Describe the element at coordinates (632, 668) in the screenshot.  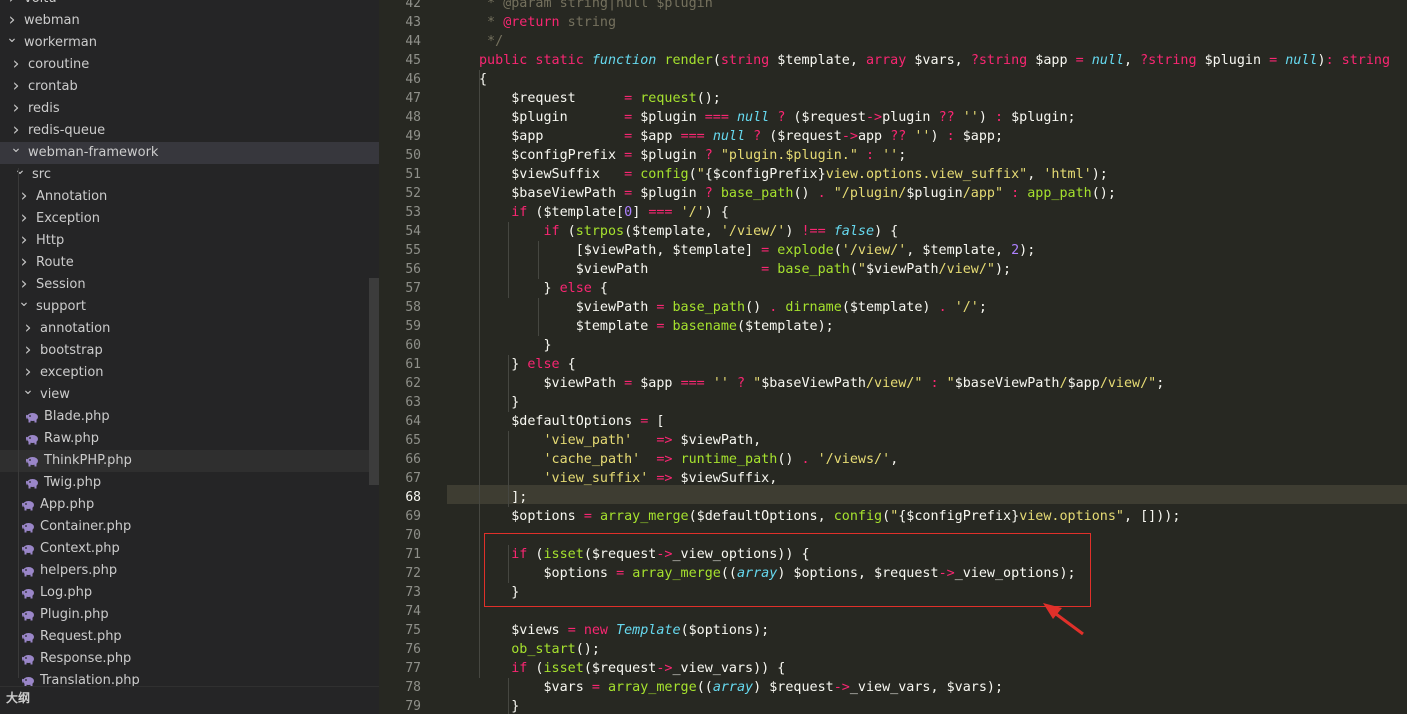
I see `code-line: if (isset($request->_view_vars)) {` at that location.